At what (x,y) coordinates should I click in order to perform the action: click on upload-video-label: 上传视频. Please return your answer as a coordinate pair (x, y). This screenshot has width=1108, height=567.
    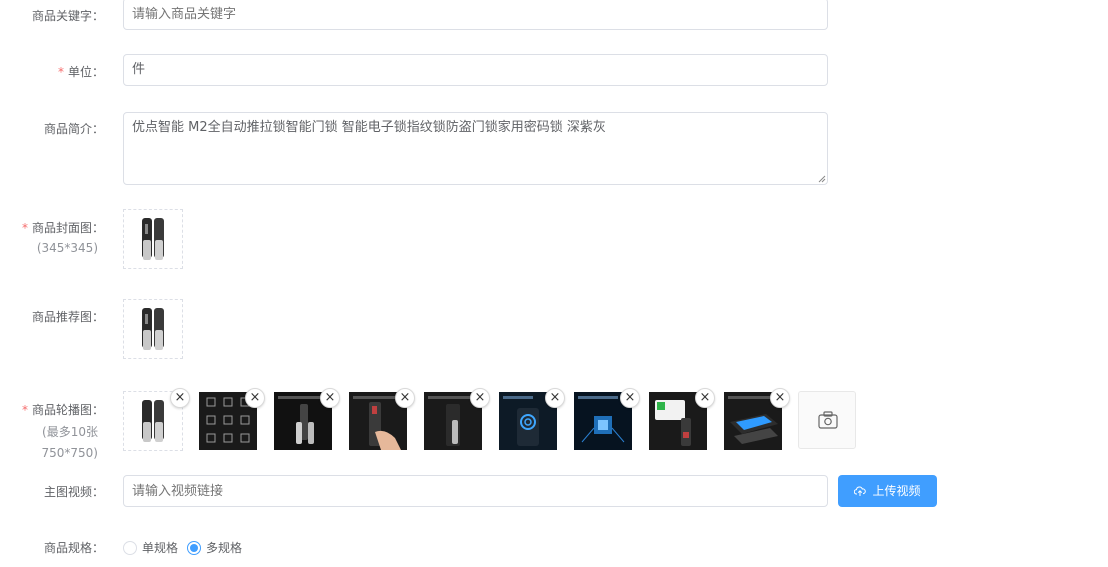
    Looking at the image, I should click on (896, 491).